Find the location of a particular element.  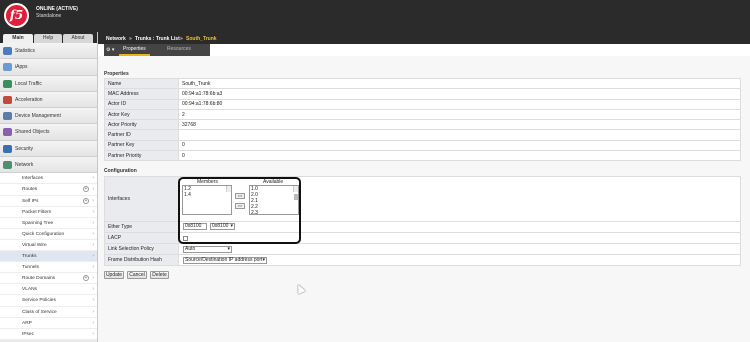

property-value is located at coordinates (459, 135).